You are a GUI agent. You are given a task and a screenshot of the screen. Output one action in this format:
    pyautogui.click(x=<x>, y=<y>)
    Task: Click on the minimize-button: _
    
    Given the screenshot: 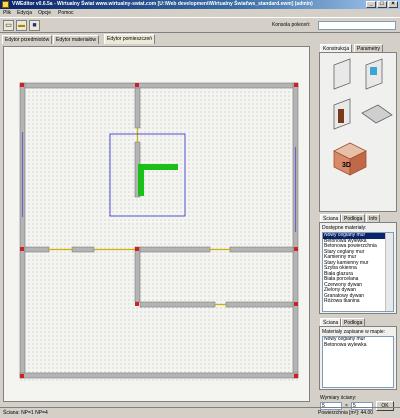 What is the action you would take?
    pyautogui.click(x=371, y=4)
    